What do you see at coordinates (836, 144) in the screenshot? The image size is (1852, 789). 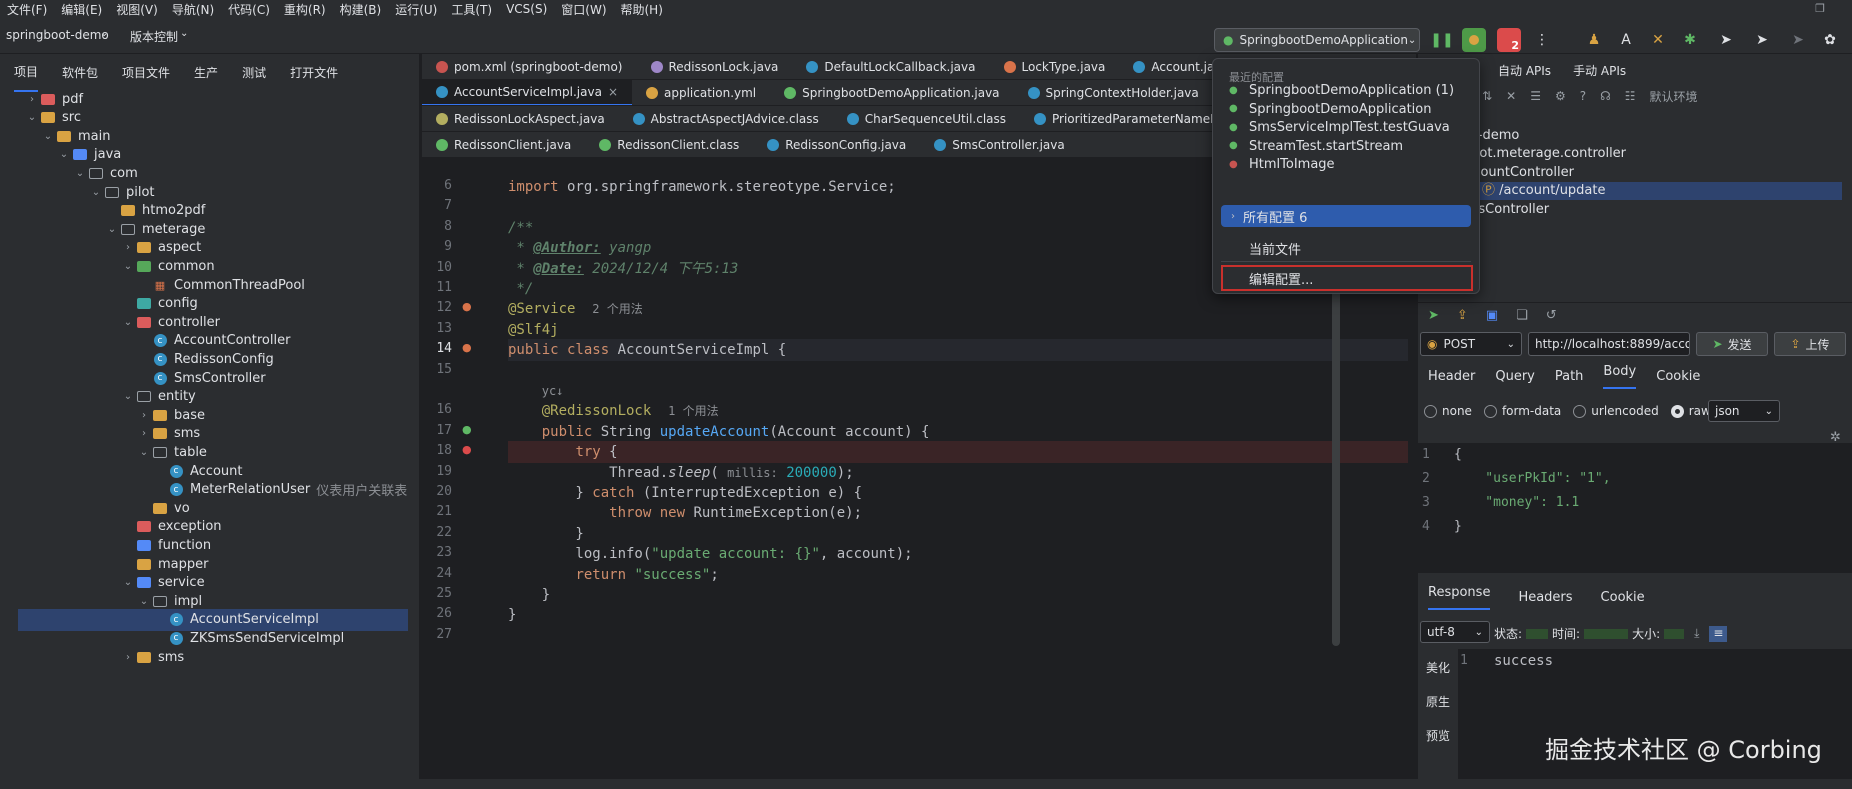 I see `editor-tab: RedissonConfig.java` at bounding box center [836, 144].